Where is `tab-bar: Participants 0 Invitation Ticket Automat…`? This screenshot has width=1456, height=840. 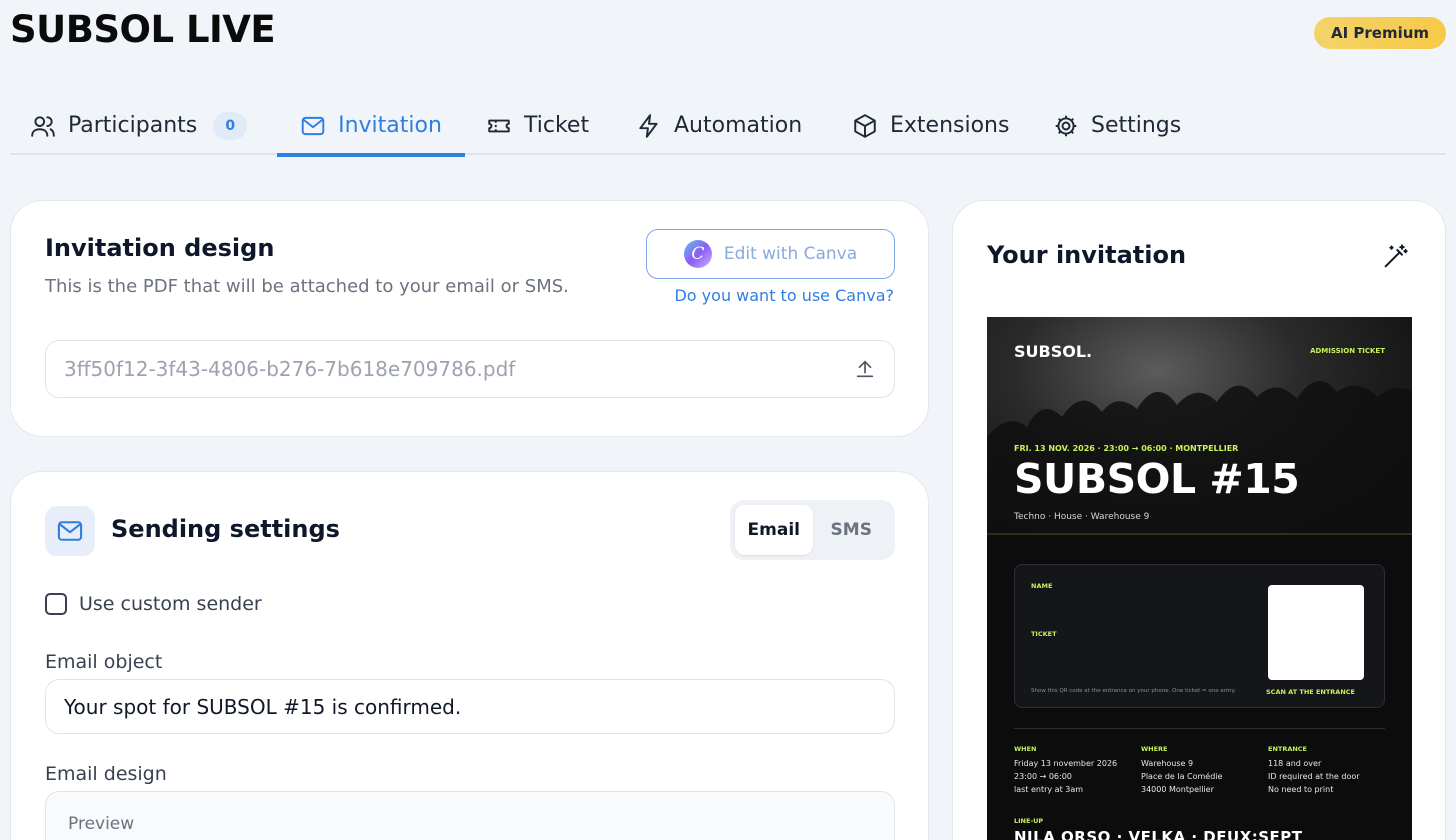 tab-bar: Participants 0 Invitation Ticket Automat… is located at coordinates (728, 126).